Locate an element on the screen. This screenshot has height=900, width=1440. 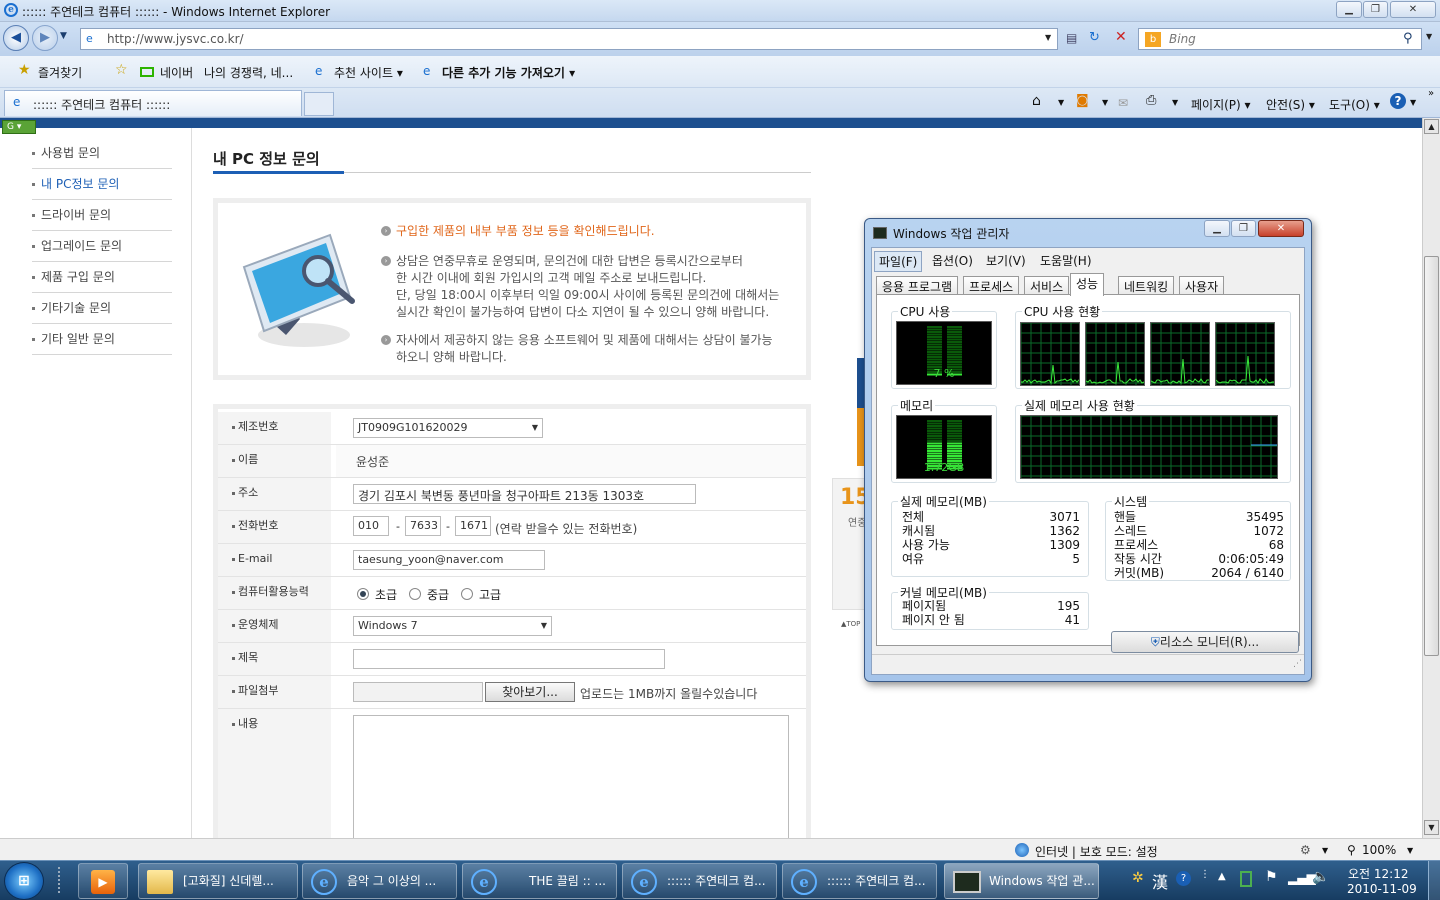
phone3-input: 1671 is located at coordinates (473, 526).